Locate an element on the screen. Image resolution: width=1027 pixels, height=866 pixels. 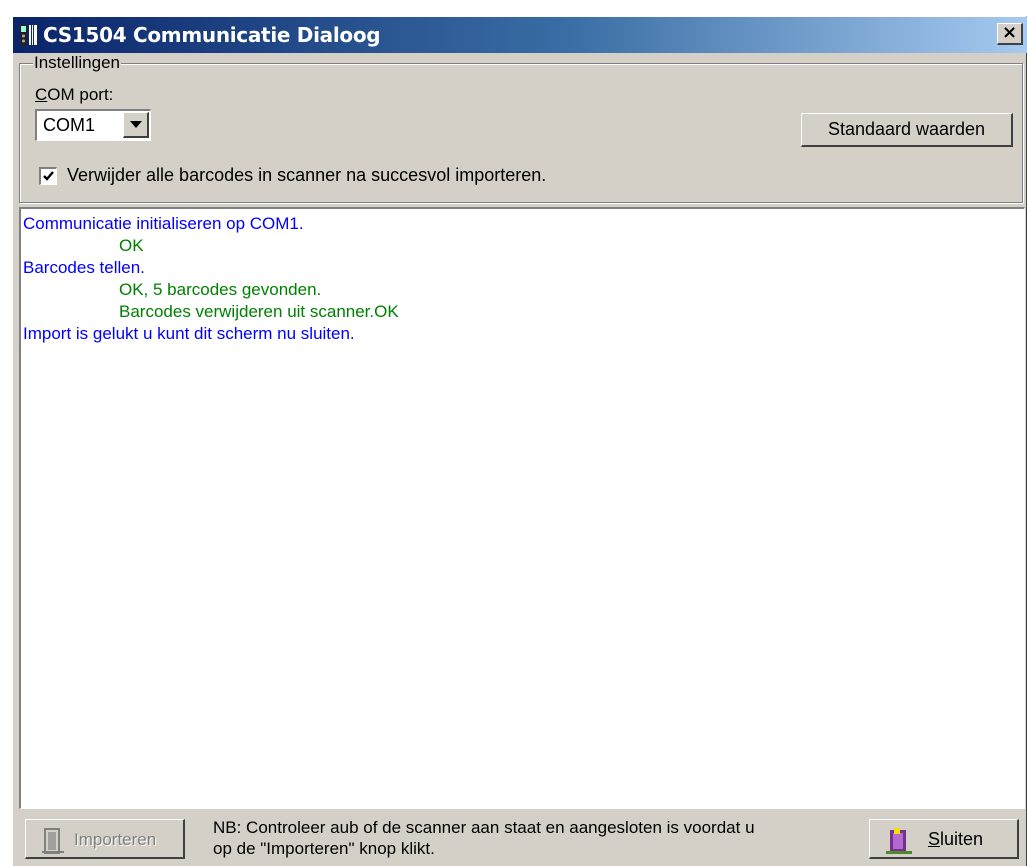
import-button: Importeren is located at coordinates (105, 839).